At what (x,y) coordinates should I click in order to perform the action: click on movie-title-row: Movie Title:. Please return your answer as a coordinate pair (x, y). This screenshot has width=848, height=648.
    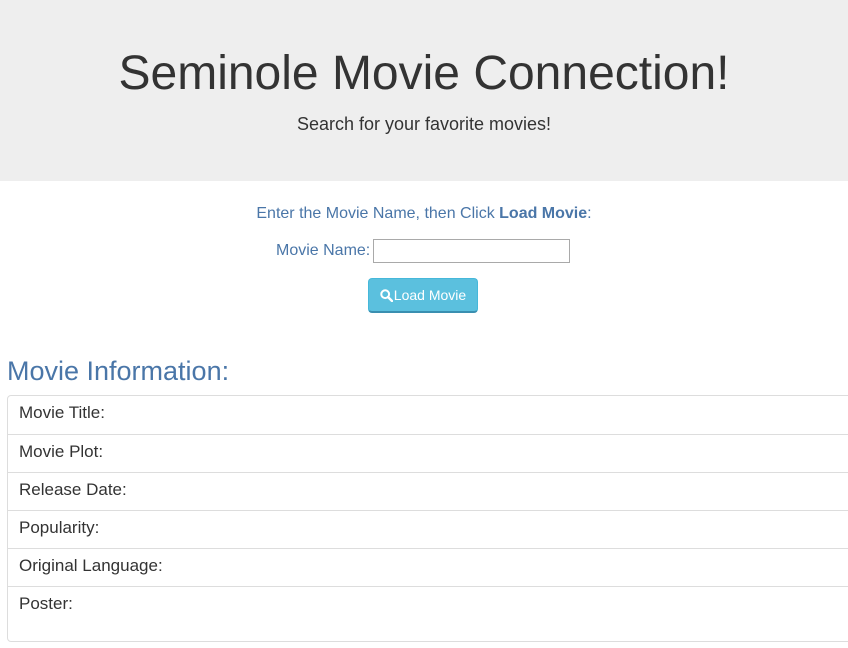
    Looking at the image, I should click on (62, 412).